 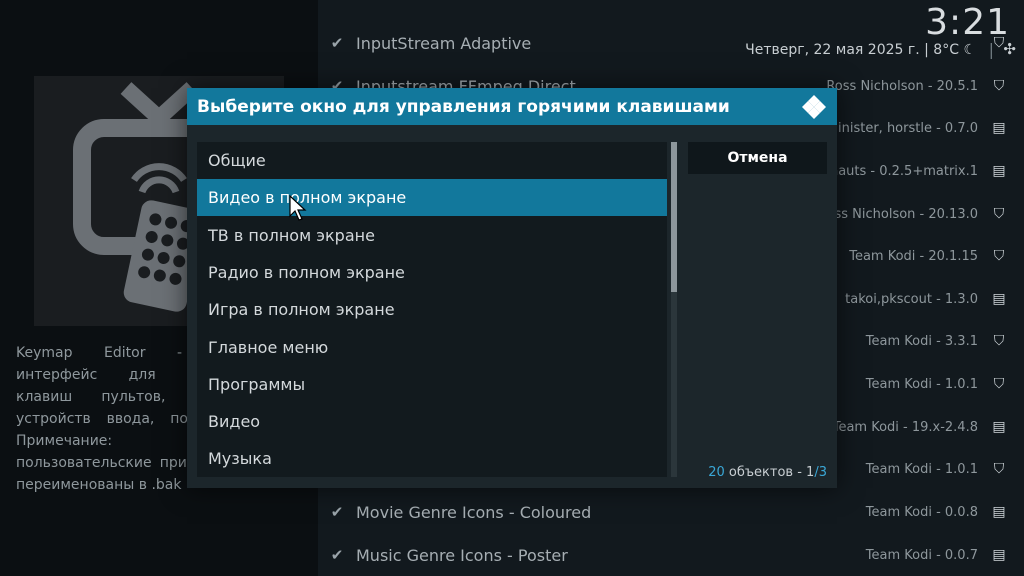 I want to click on addon-row-name: Movie Genre Icons - Coloured, so click(x=474, y=512).